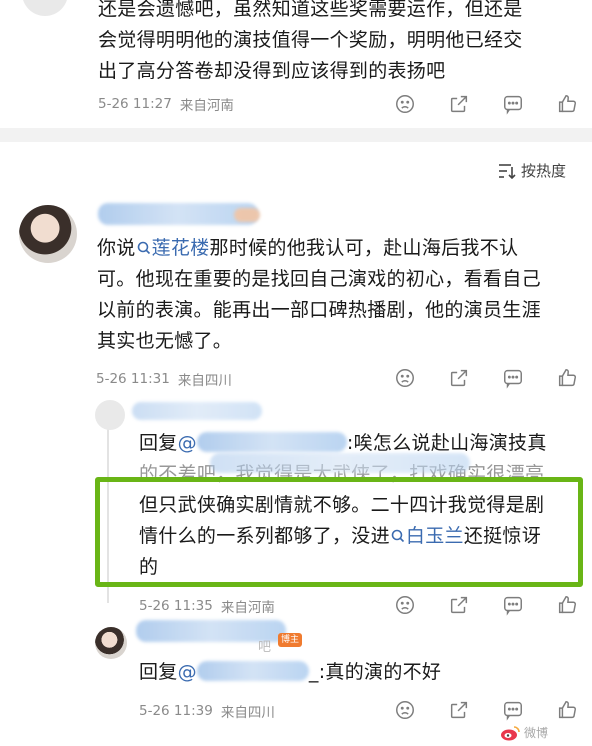 This screenshot has width=592, height=746. I want to click on sort-label: 按热度, so click(544, 171).